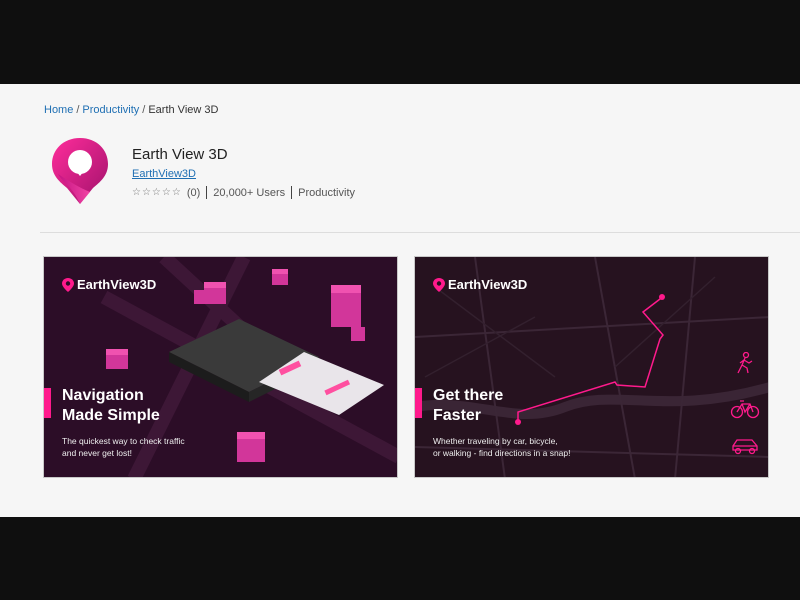 The width and height of the screenshot is (800, 600). Describe the element at coordinates (193, 193) in the screenshot. I see `rating-count: (0)` at that location.